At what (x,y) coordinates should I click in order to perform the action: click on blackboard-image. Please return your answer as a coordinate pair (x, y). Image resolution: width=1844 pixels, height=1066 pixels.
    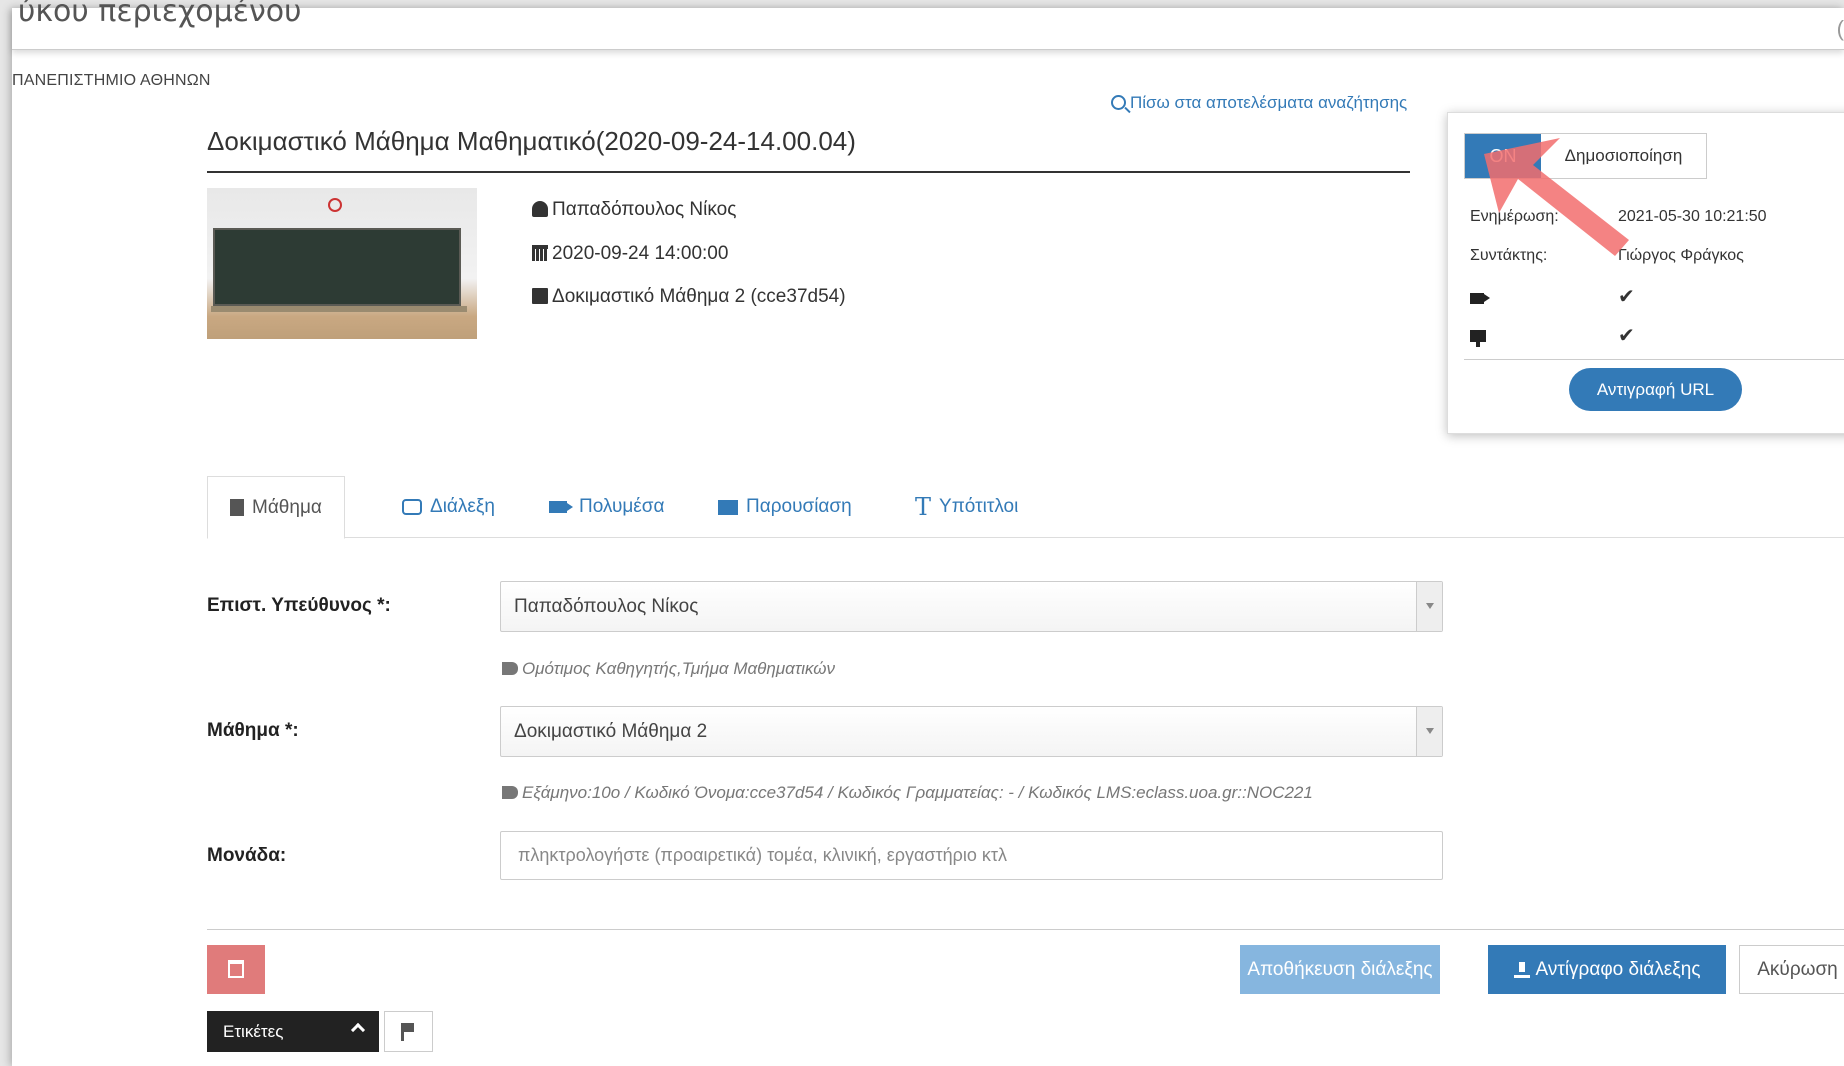
    Looking at the image, I should click on (337, 267).